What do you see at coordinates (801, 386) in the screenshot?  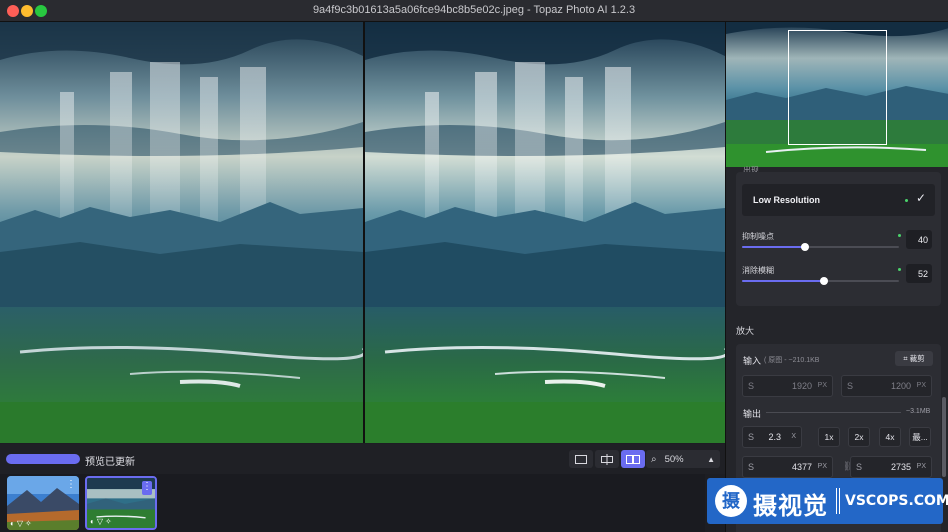 I see `input-width-value: 1920` at bounding box center [801, 386].